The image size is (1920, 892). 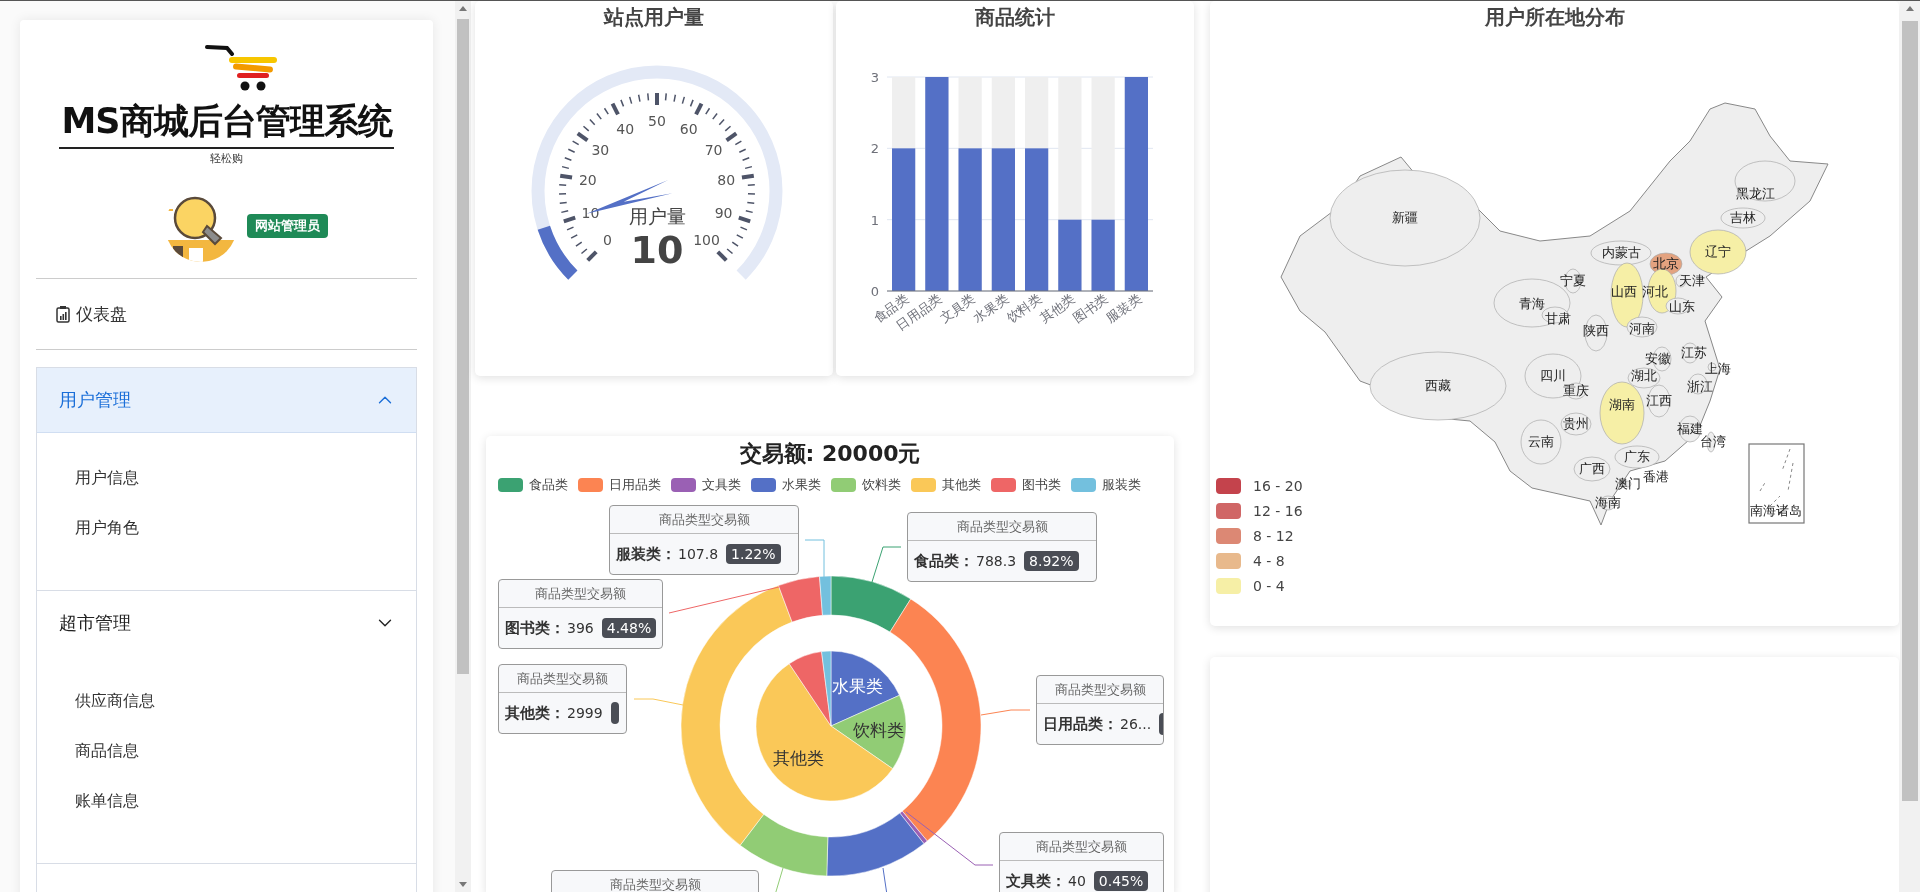 What do you see at coordinates (1273, 536) in the screenshot?
I see `legend-label: 8 - 12` at bounding box center [1273, 536].